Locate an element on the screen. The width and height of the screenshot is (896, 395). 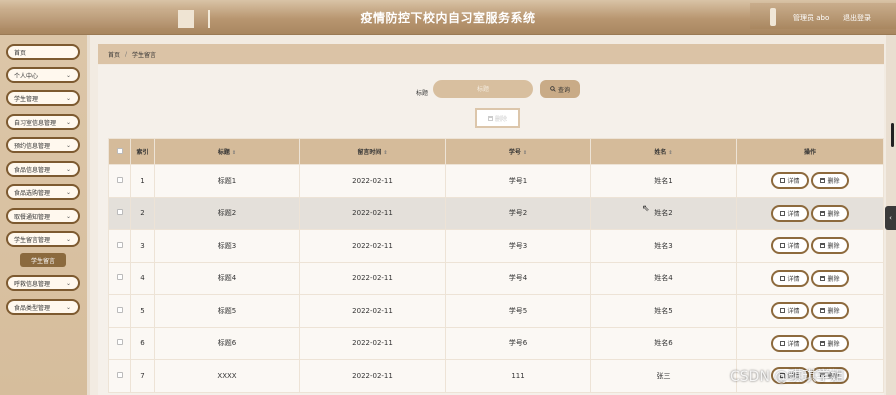
search-button-label: 查询 is located at coordinates (563, 90).